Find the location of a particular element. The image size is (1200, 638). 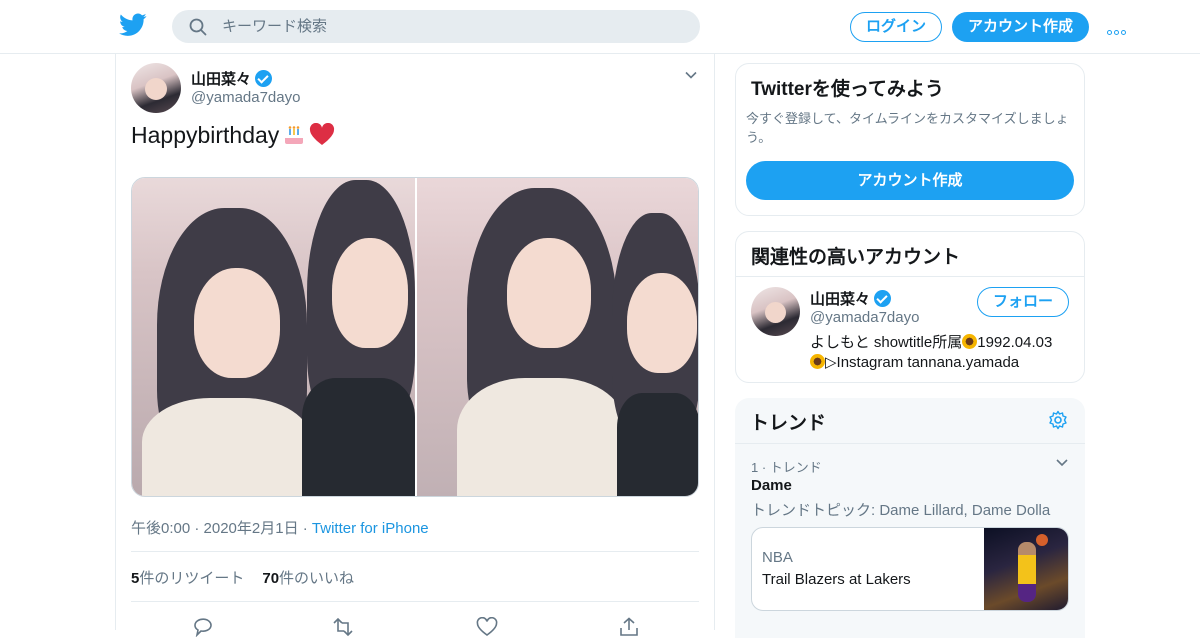

signup-prompt-title: Twitterを使ってみよう is located at coordinates (847, 89).